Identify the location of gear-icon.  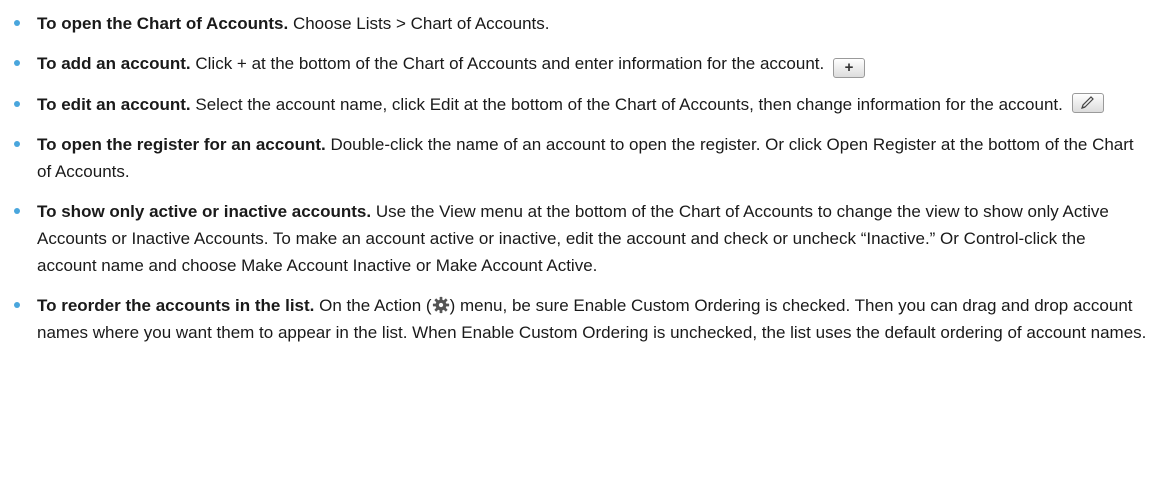
(440, 305).